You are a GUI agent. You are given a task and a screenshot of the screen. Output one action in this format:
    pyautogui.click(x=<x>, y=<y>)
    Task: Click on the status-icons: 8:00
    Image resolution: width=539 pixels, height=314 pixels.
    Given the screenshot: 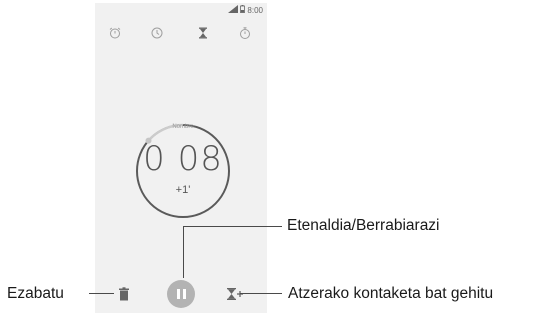 What is the action you would take?
    pyautogui.click(x=245, y=10)
    